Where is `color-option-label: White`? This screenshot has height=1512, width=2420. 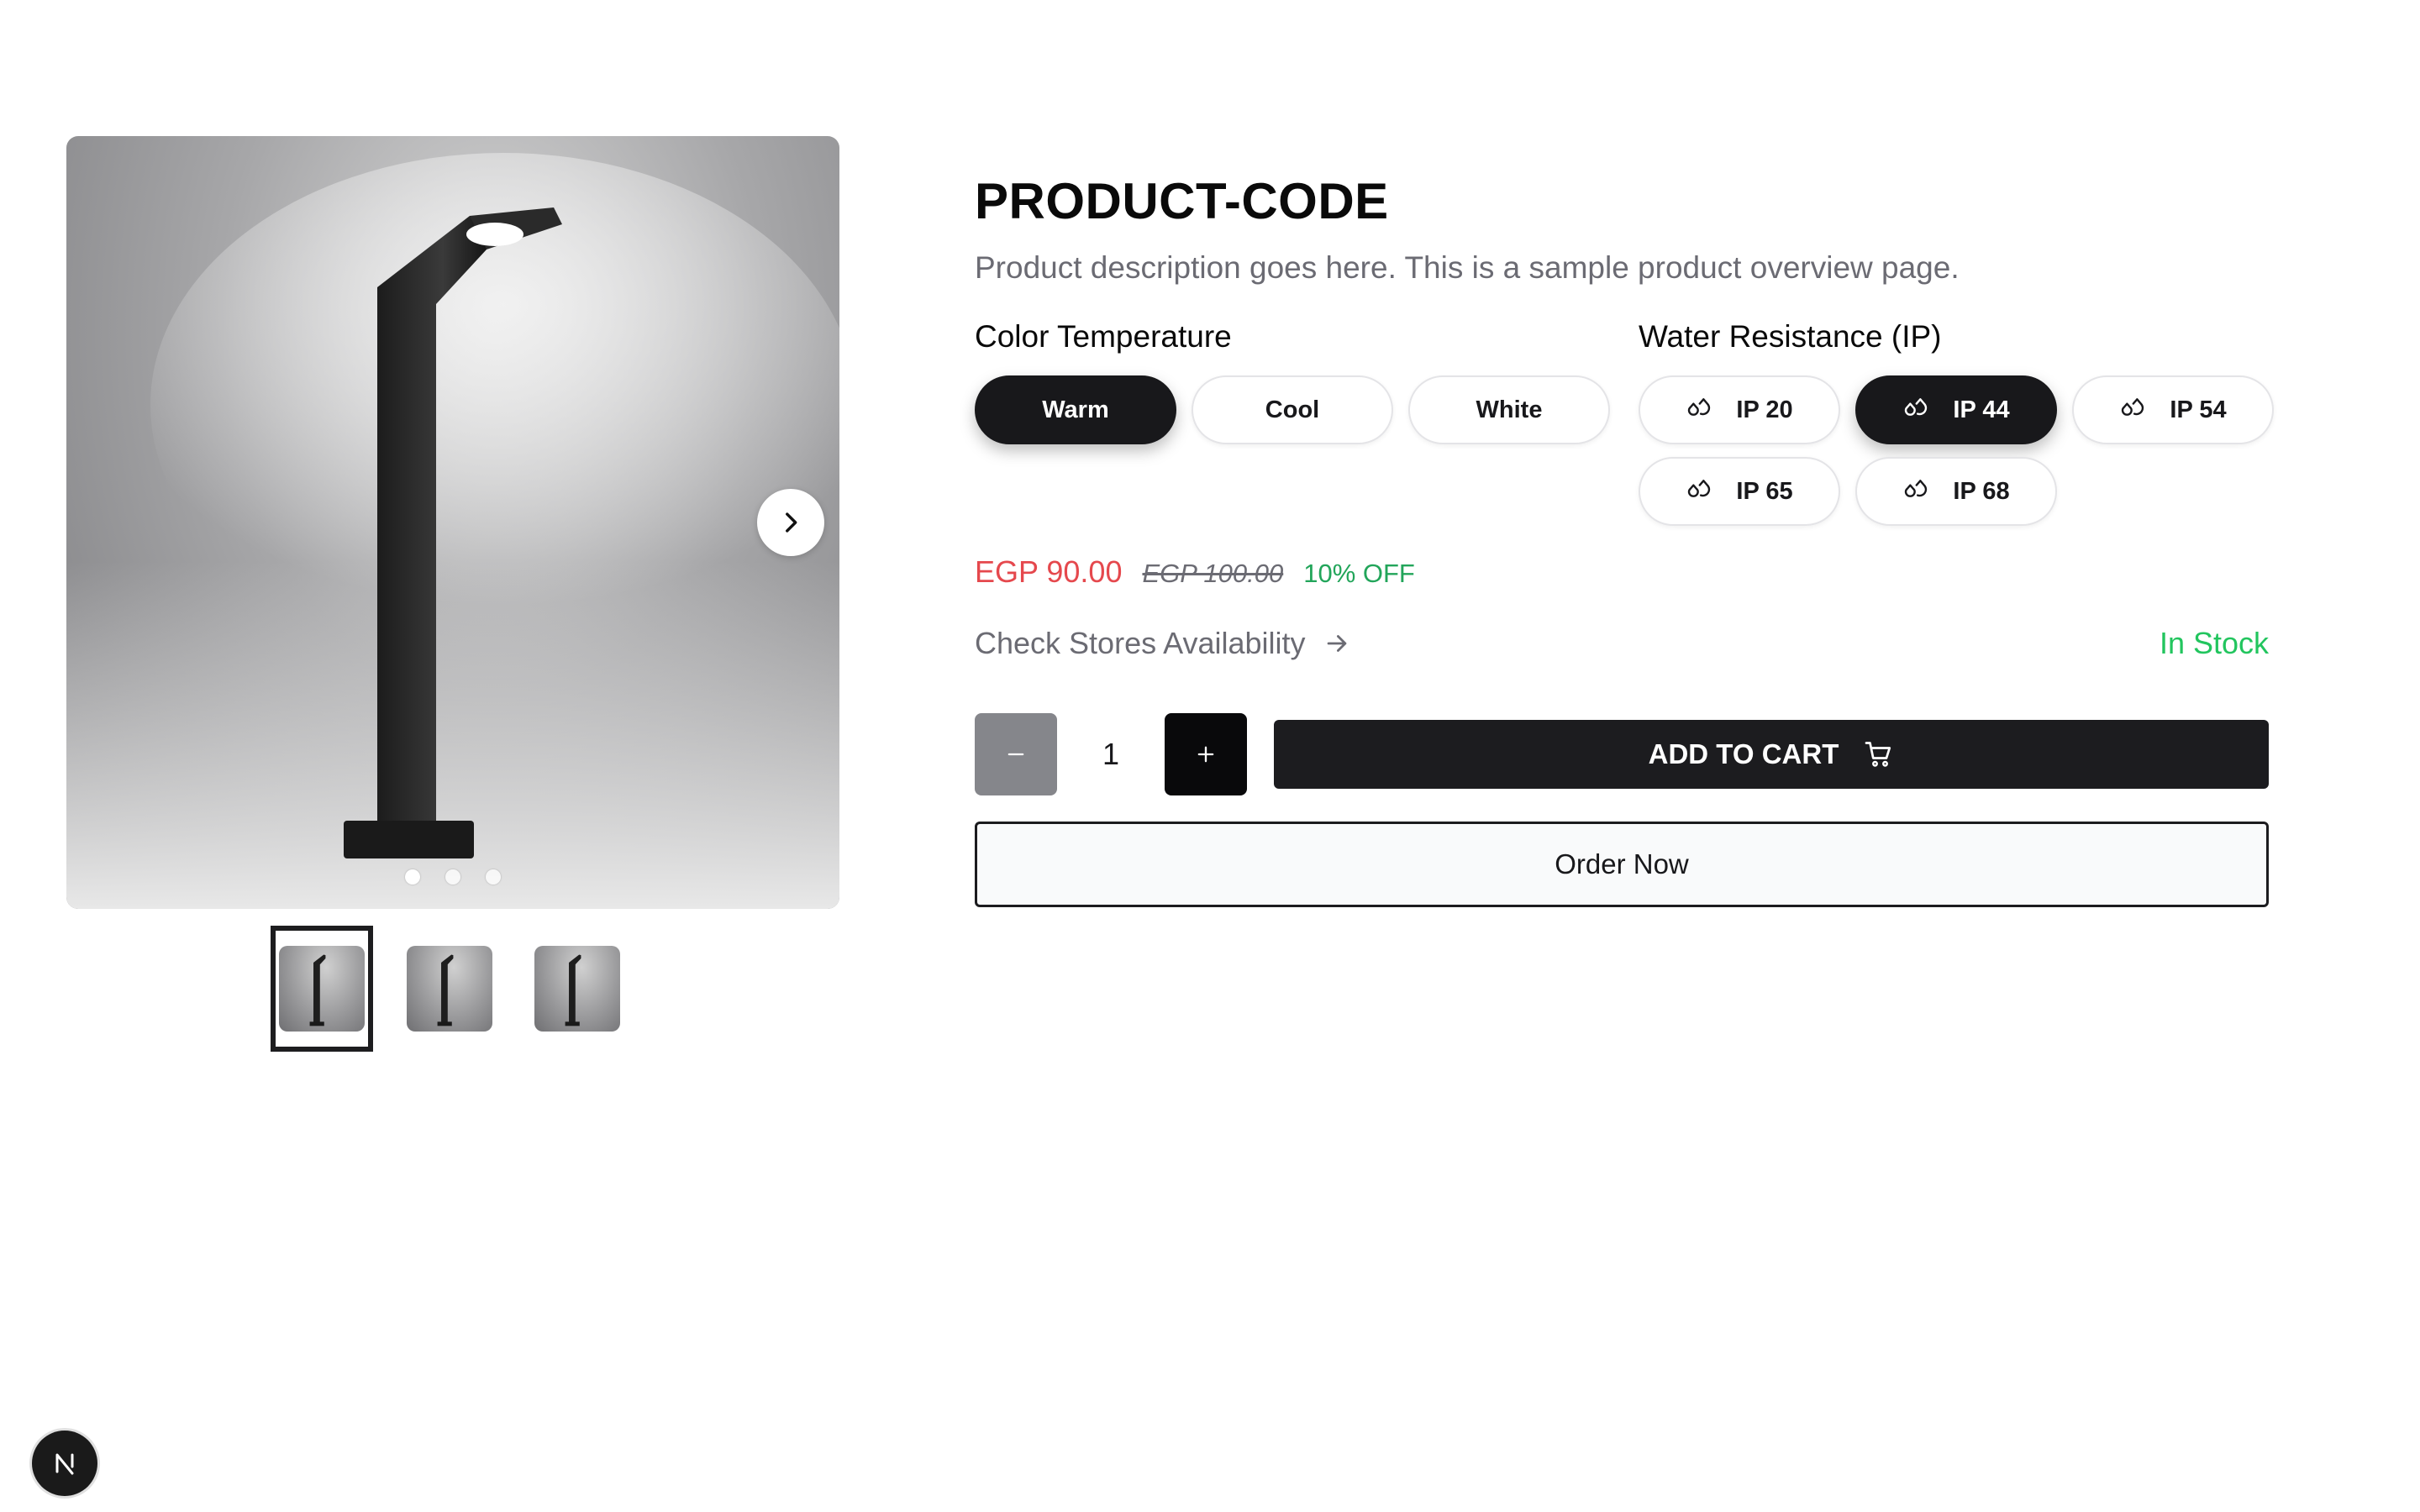 color-option-label: White is located at coordinates (1509, 409).